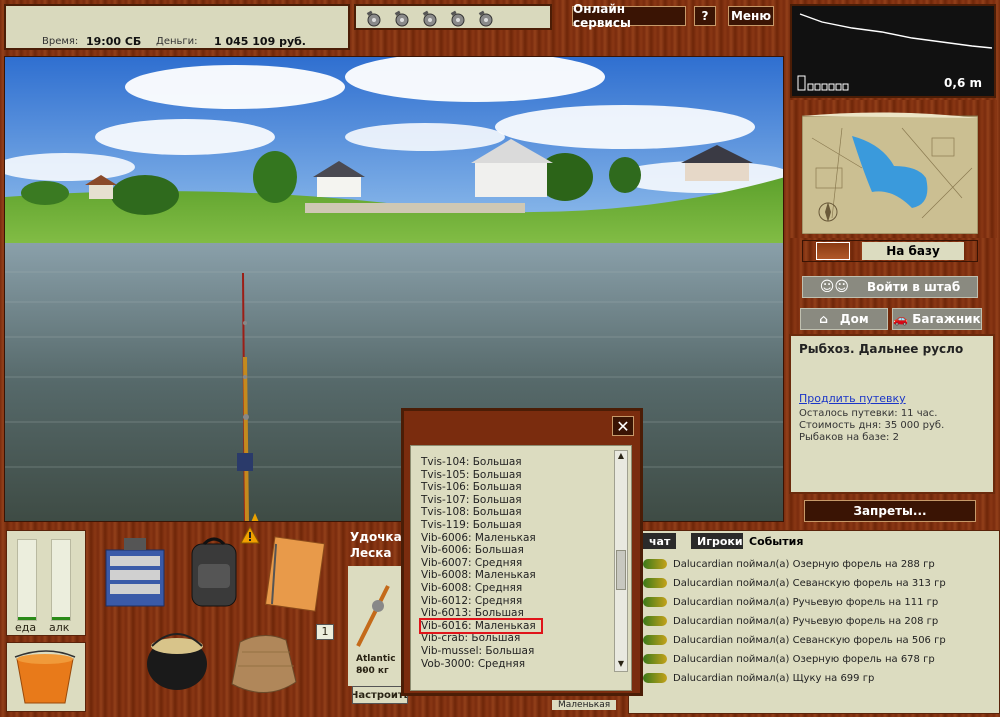  What do you see at coordinates (834, 287) in the screenshot?
I see `people-icon: ☺☺` at bounding box center [834, 287].